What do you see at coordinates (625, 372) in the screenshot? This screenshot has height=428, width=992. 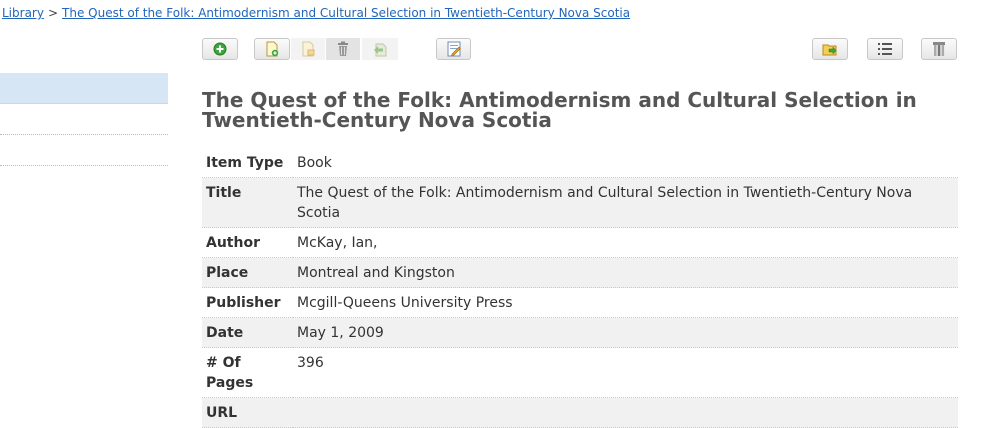 I see `field-value: 396` at bounding box center [625, 372].